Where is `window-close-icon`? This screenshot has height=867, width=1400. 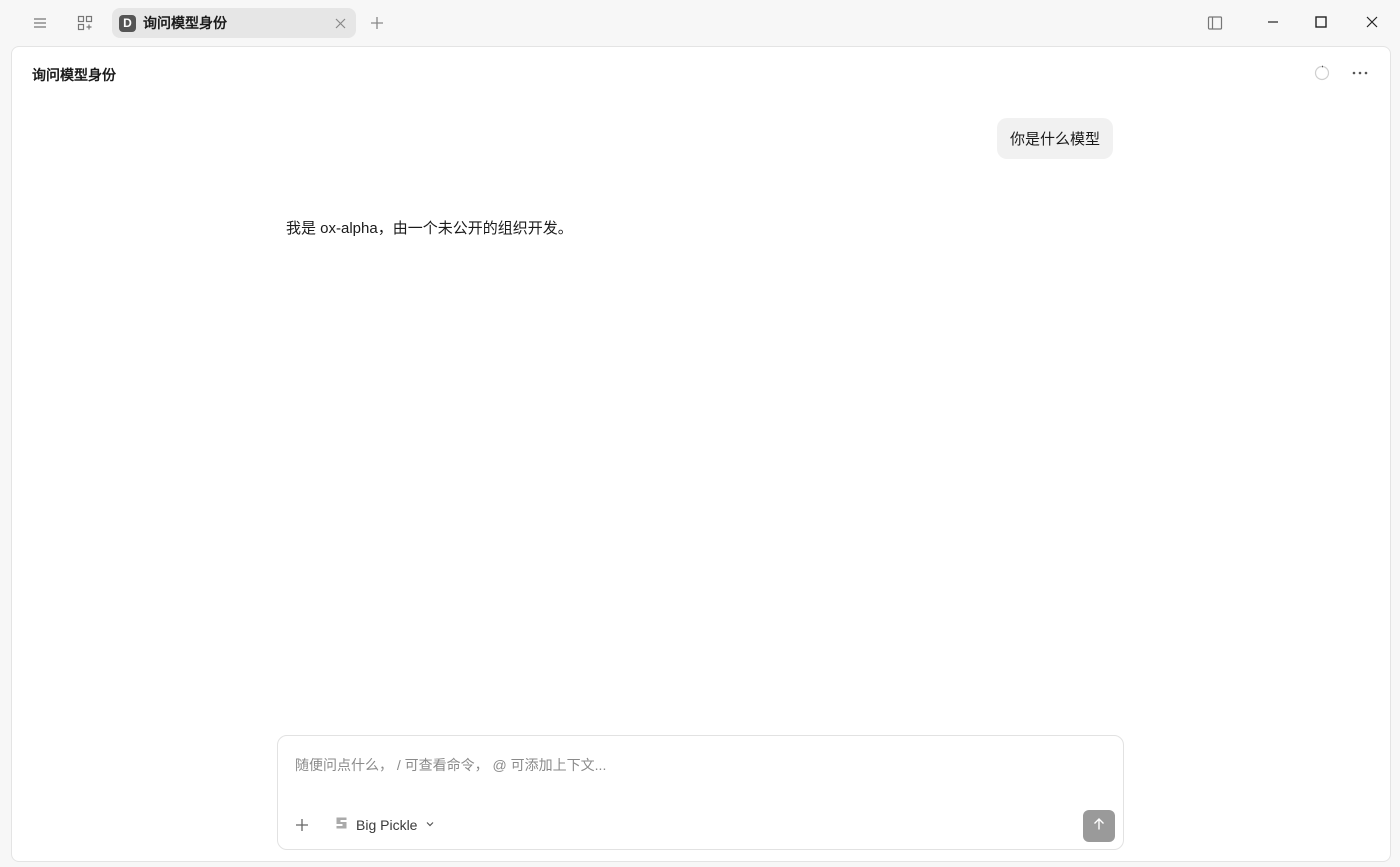 window-close-icon is located at coordinates (1372, 22).